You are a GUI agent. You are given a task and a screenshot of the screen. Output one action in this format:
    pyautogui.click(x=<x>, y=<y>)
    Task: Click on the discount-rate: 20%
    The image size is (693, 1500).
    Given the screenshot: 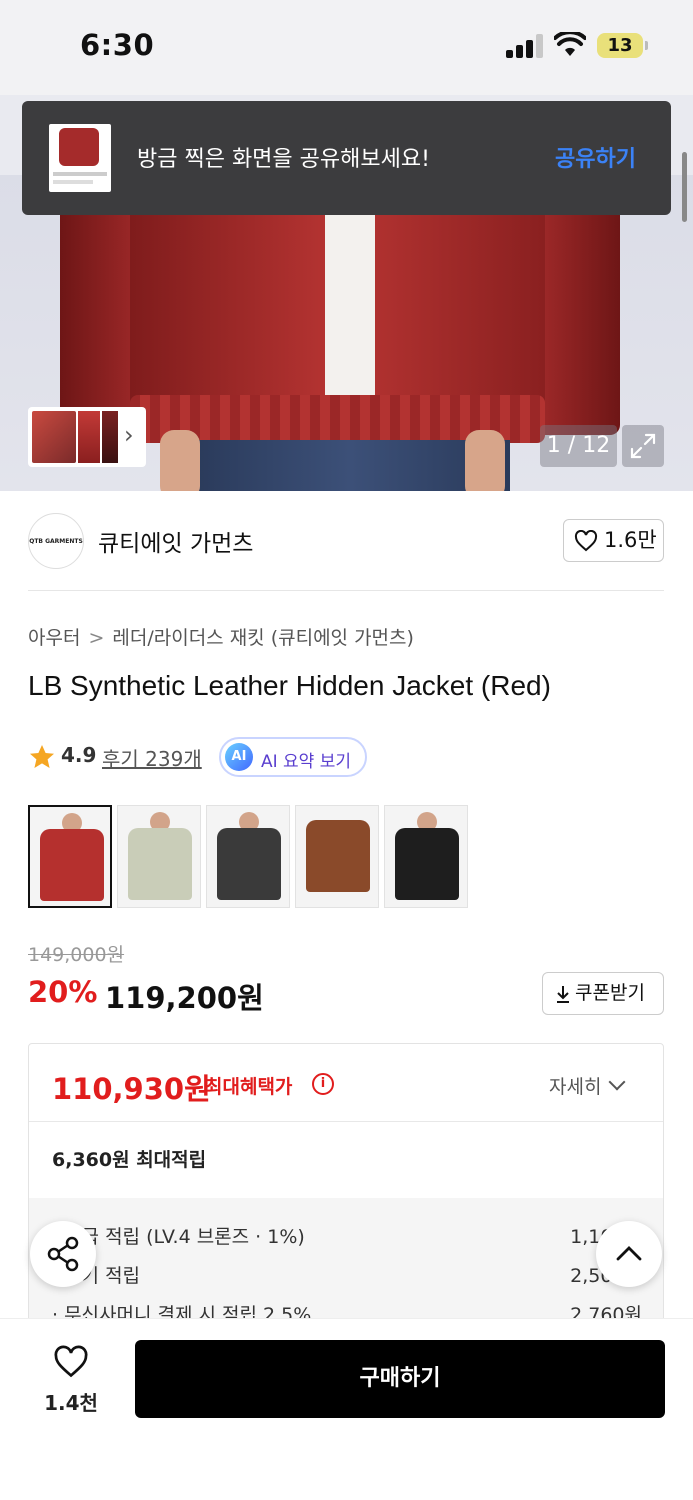 What is the action you would take?
    pyautogui.click(x=63, y=992)
    